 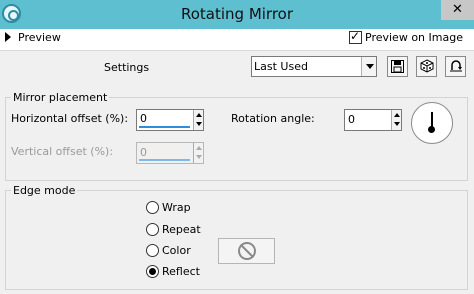 What do you see at coordinates (127, 67) in the screenshot?
I see `settings-label: Settings` at bounding box center [127, 67].